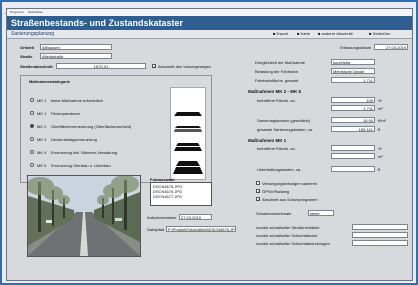  What do you see at coordinates (81, 165) in the screenshot?
I see `massnahme-label: Erneuerung Oberbau u. Unterbau` at bounding box center [81, 165].